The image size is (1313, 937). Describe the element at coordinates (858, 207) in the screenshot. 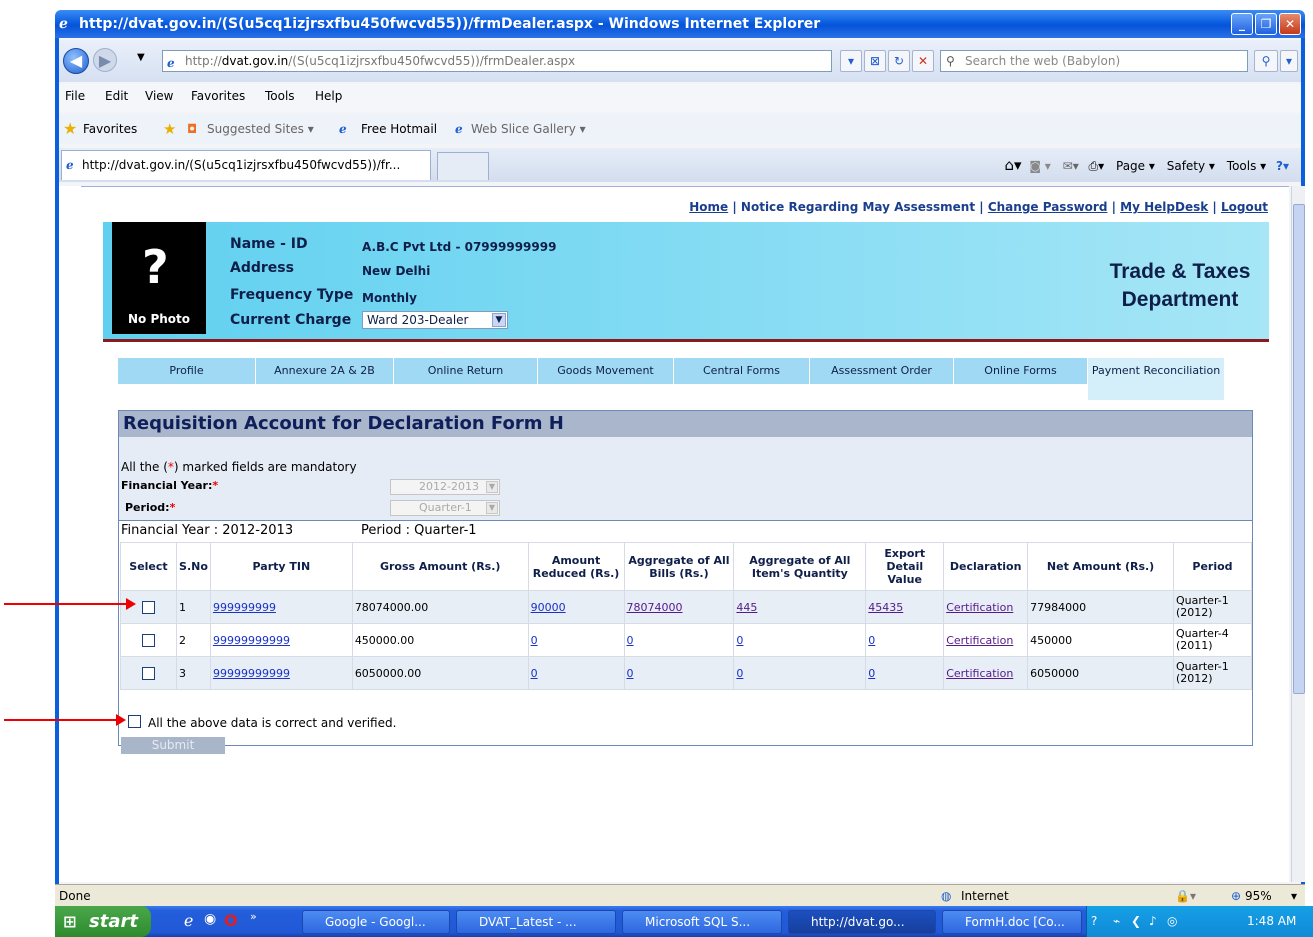

I see `notice-link: Notice Regarding May Assessment` at that location.